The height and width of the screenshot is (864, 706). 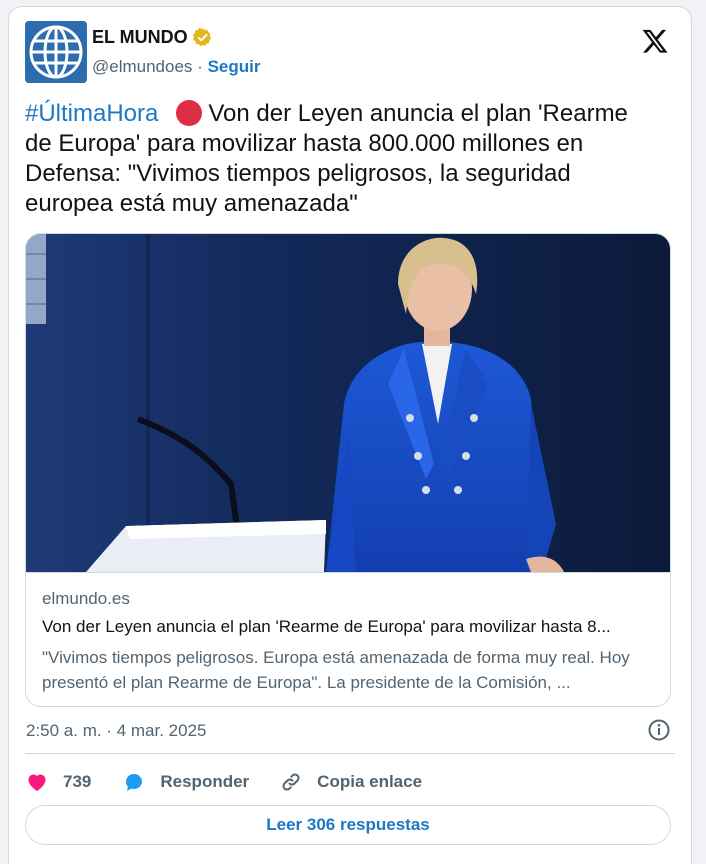 I want to click on account-name-row: EL MUNDO, so click(x=152, y=37).